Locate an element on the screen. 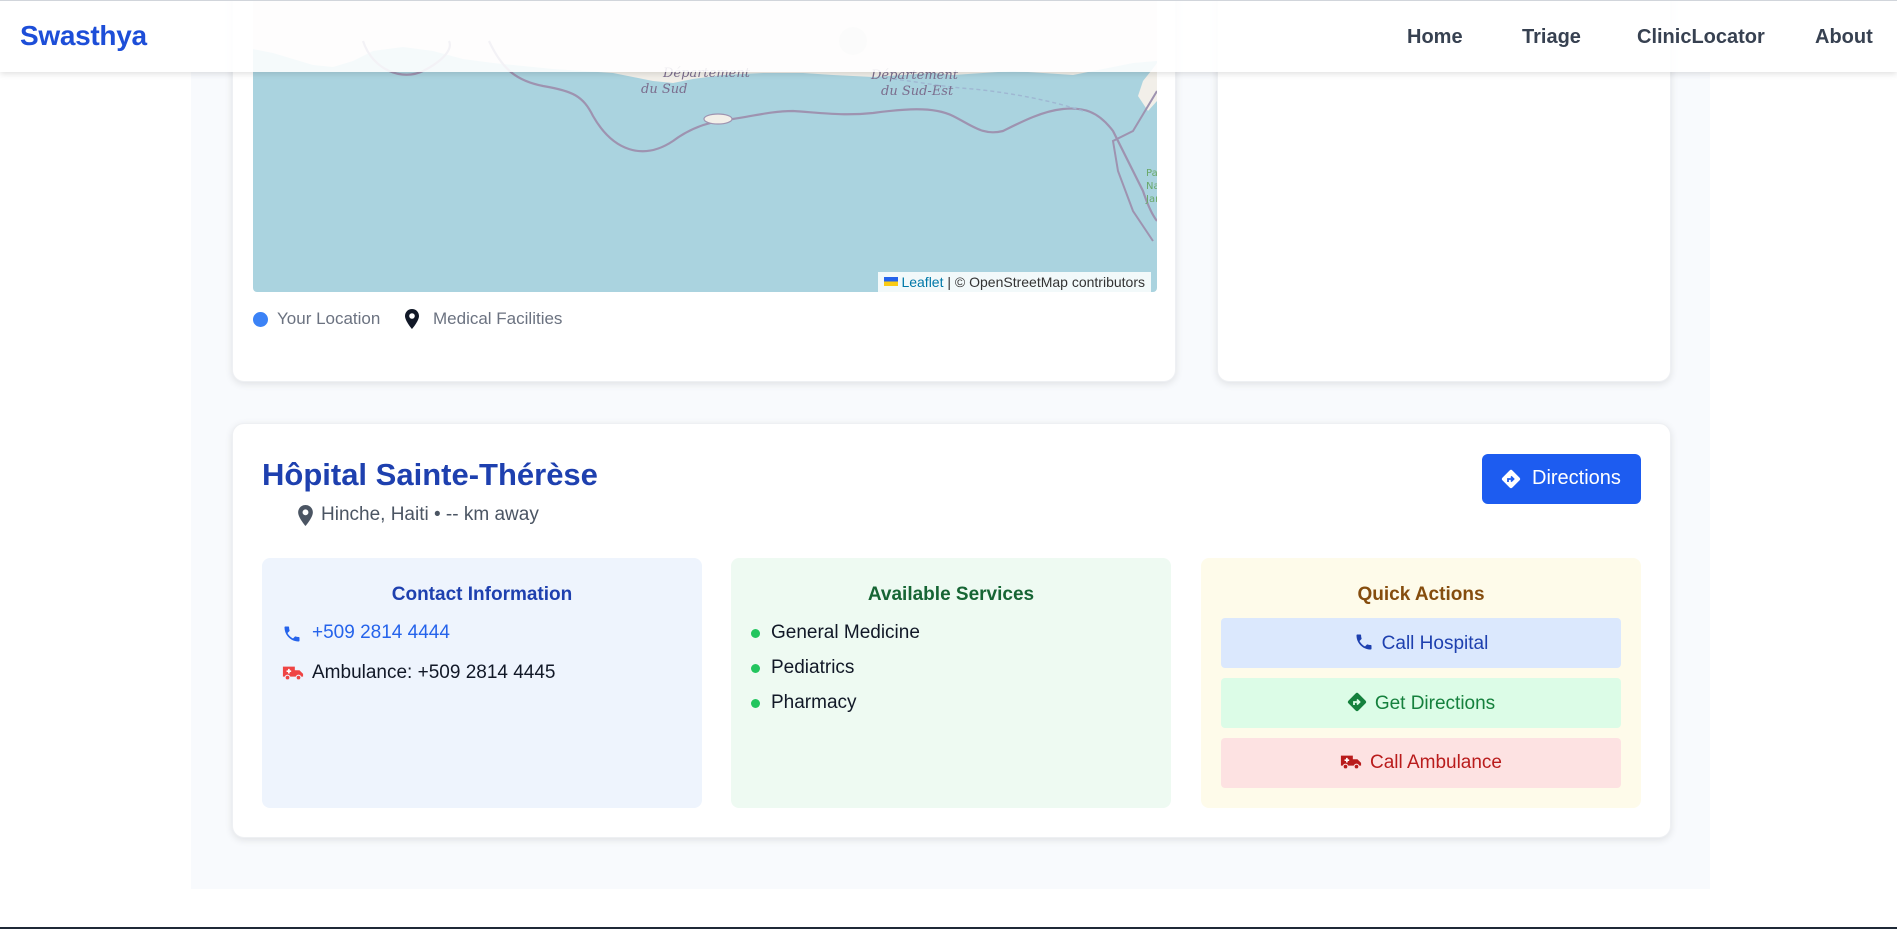 This screenshot has width=1897, height=929. contact-title: Contact Information is located at coordinates (482, 594).